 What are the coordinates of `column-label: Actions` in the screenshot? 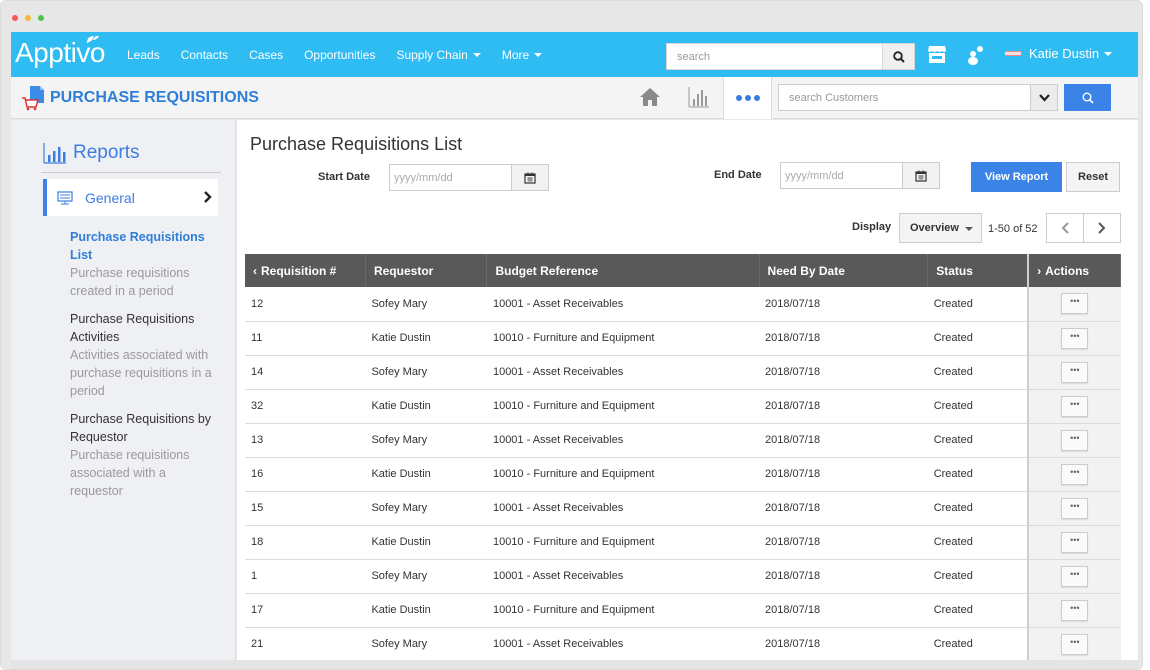 It's located at (1067, 270).